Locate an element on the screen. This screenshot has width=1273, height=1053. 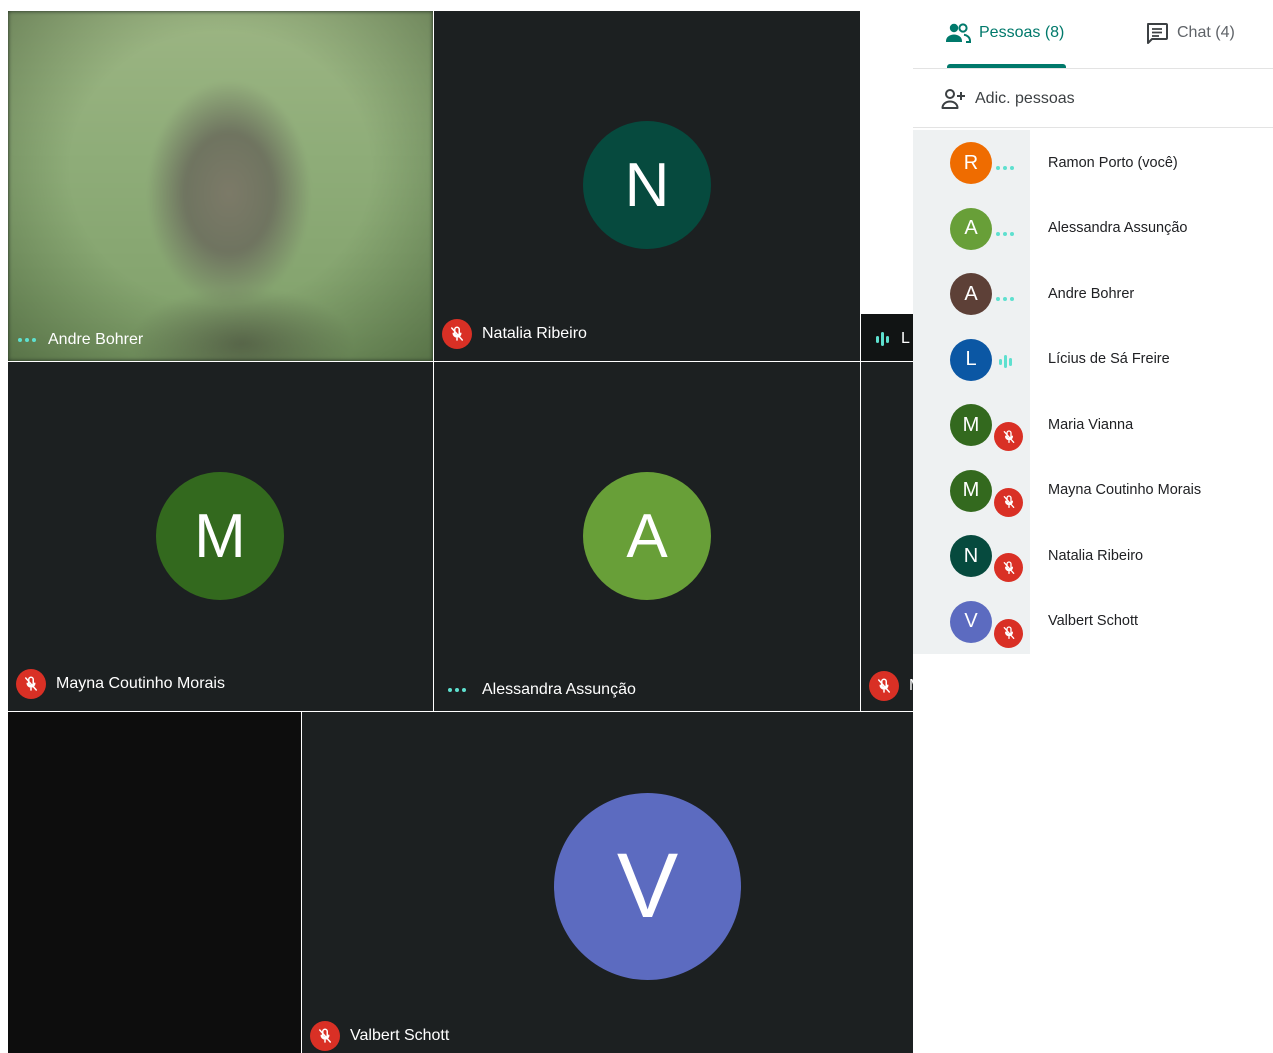
list-item-participant: M Mayna Coutinho Morais is located at coordinates (1093, 490).